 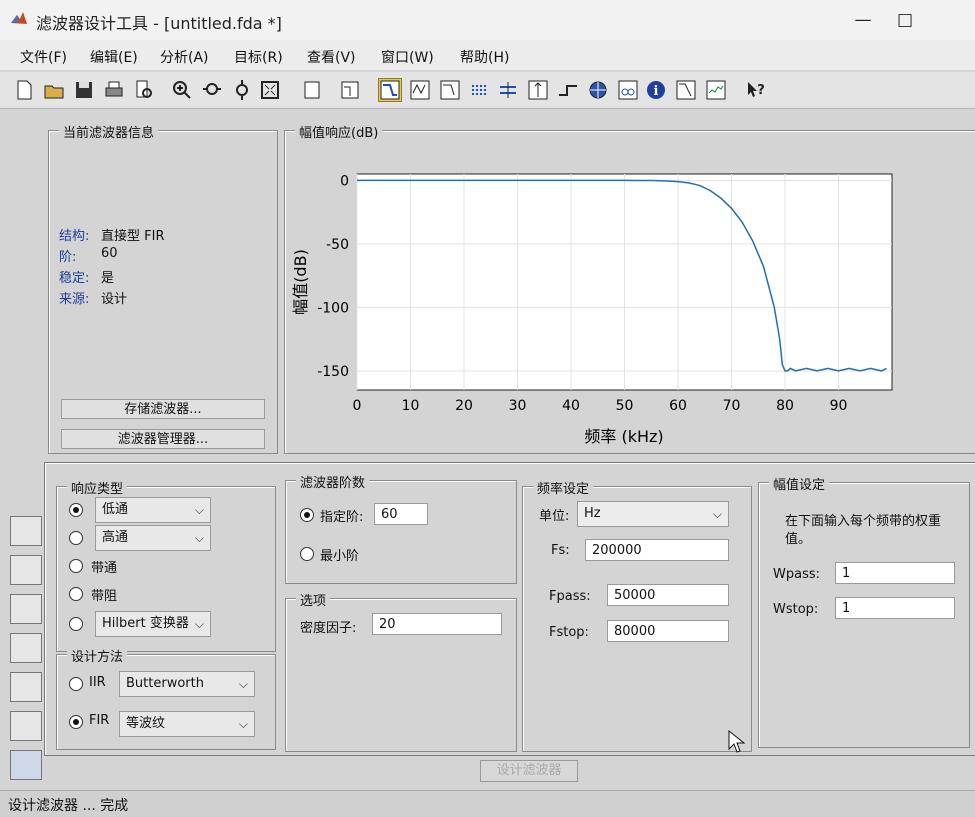 I want to click on menu-window: 窗口(W), so click(x=407, y=57).